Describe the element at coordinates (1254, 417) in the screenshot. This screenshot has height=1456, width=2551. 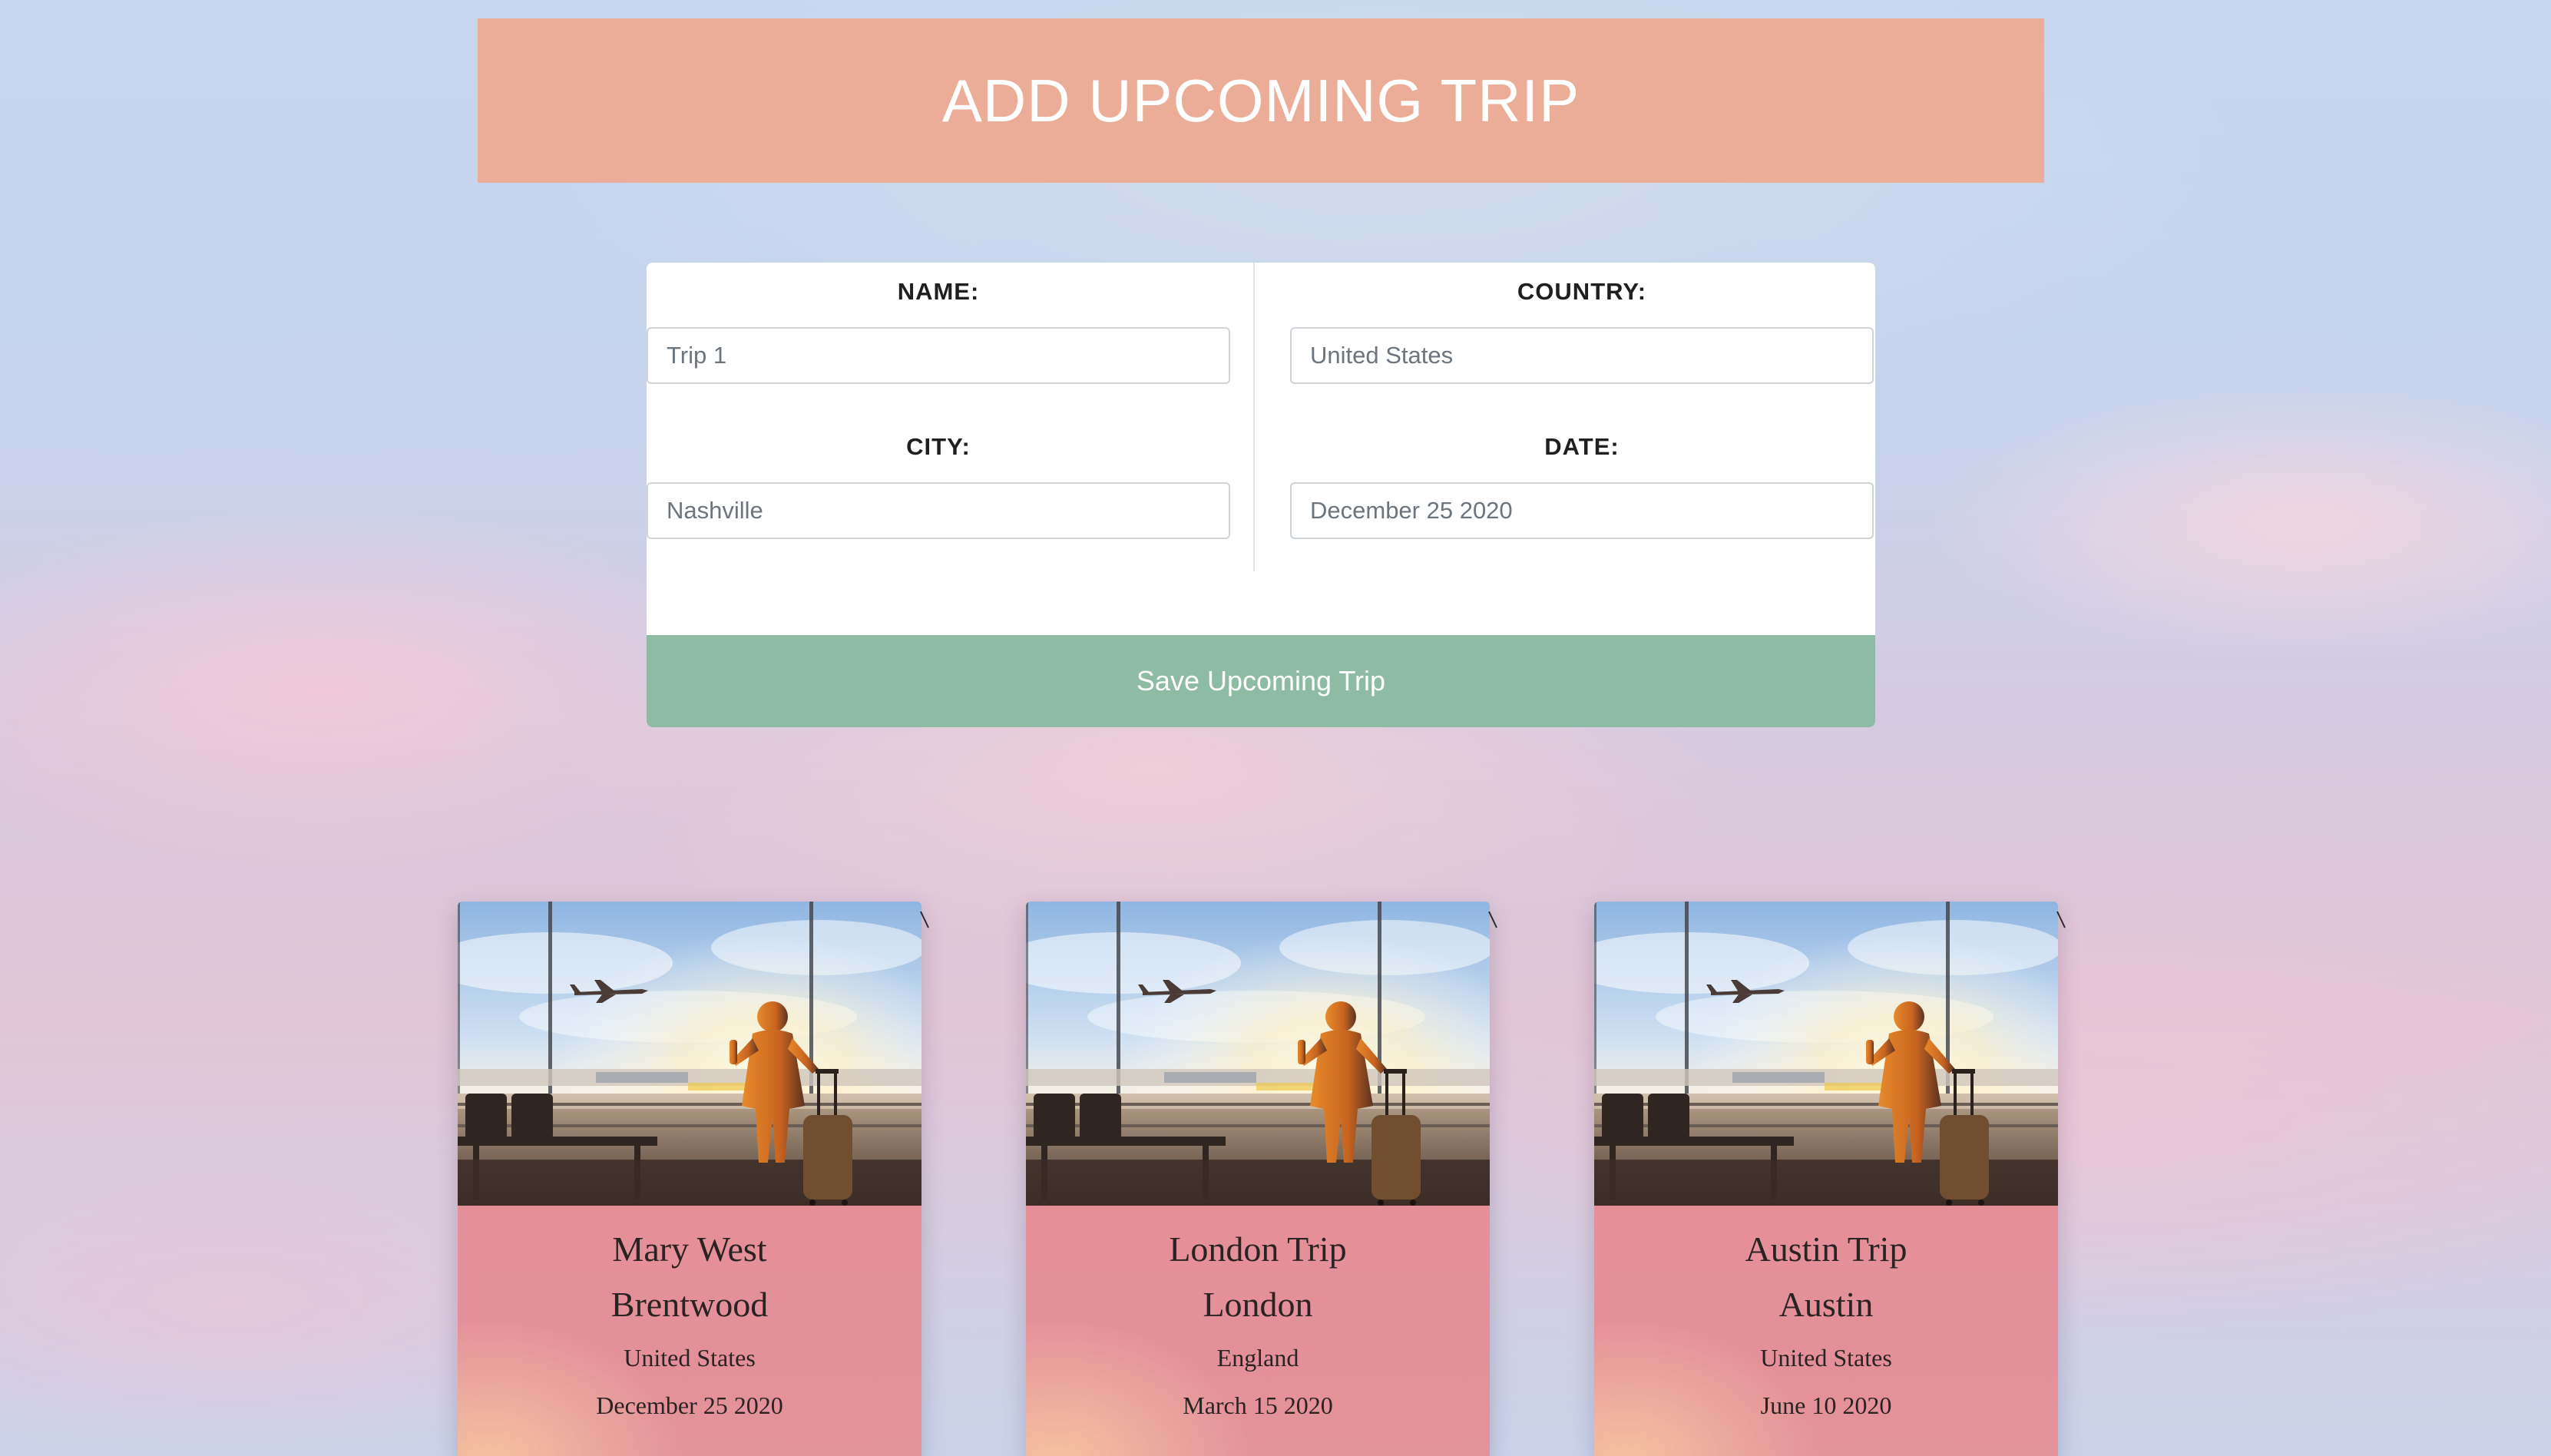
I see `form-divider` at that location.